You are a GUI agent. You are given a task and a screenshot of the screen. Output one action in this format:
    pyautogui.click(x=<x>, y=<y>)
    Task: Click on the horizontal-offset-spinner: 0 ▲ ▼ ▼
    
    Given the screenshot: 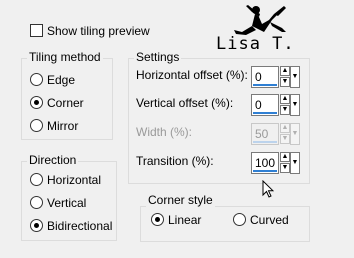 What is the action you would take?
    pyautogui.click(x=276, y=77)
    